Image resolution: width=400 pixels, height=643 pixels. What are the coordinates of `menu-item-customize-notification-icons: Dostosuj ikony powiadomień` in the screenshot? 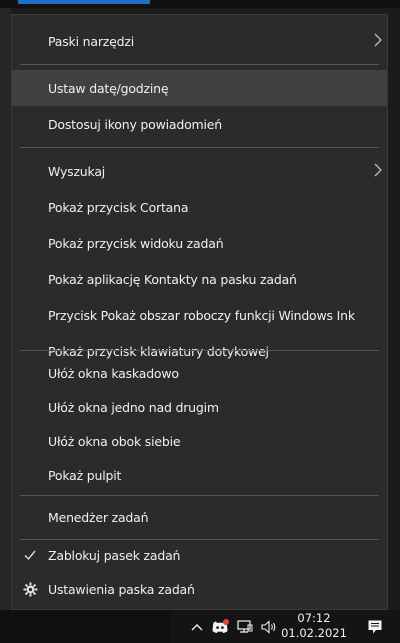 It's located at (199, 124).